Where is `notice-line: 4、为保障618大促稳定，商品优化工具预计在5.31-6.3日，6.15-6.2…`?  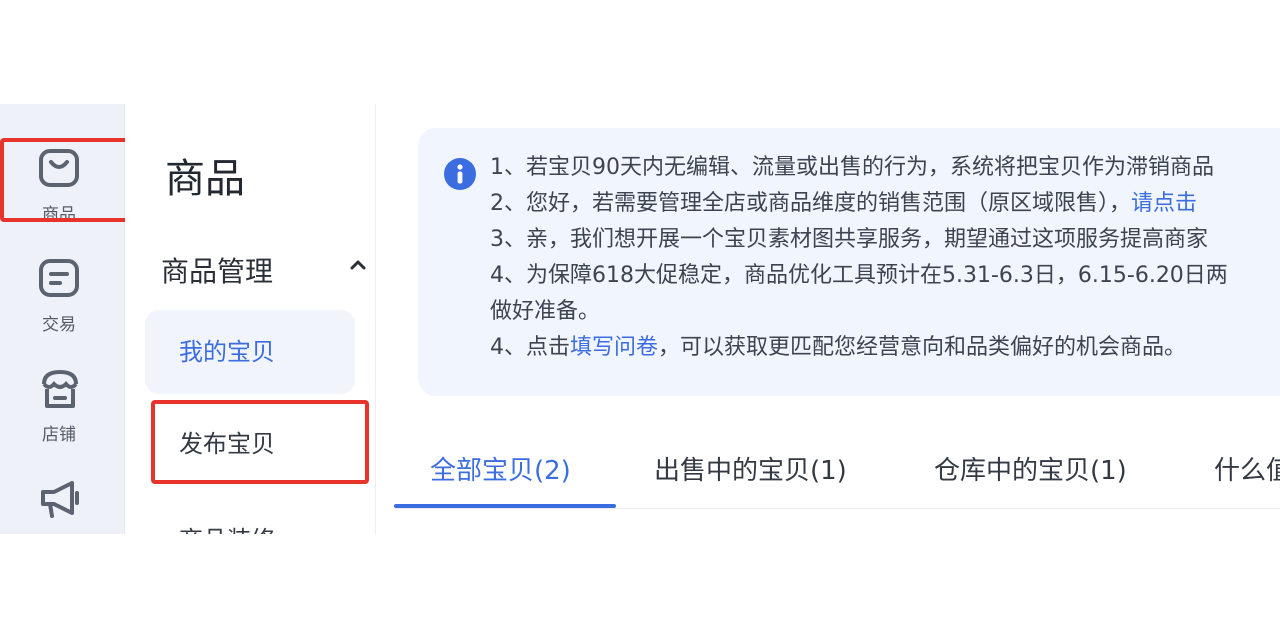
notice-line: 4、为保障618大促稳定，商品优化工具预计在5.31-6.3日，6.15-6.2… is located at coordinates (859, 275).